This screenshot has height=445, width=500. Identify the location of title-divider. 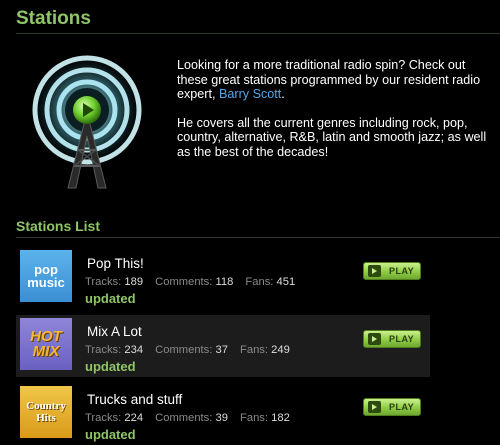
(258, 33).